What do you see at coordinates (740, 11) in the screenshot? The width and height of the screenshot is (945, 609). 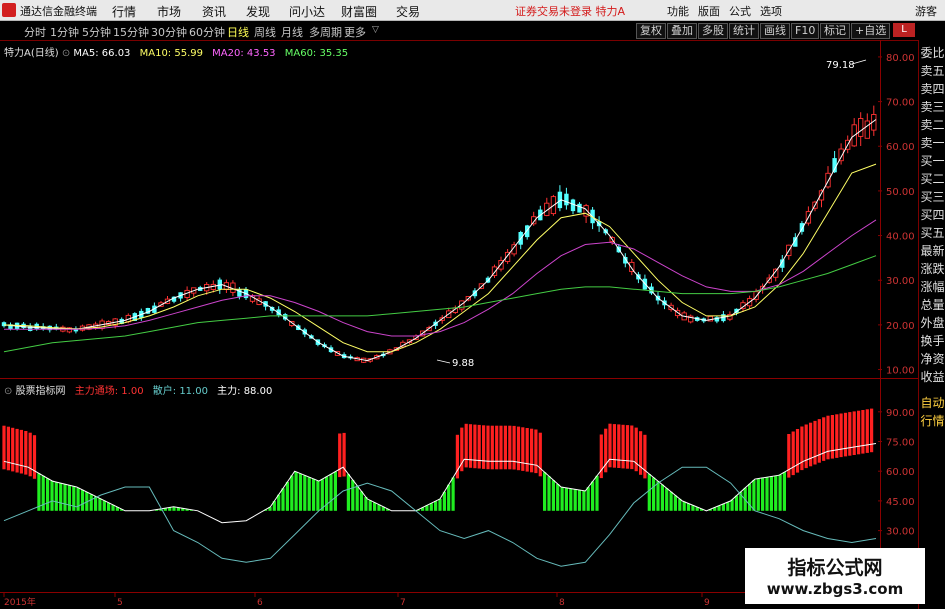 I see `menu-item-formula: 公式` at bounding box center [740, 11].